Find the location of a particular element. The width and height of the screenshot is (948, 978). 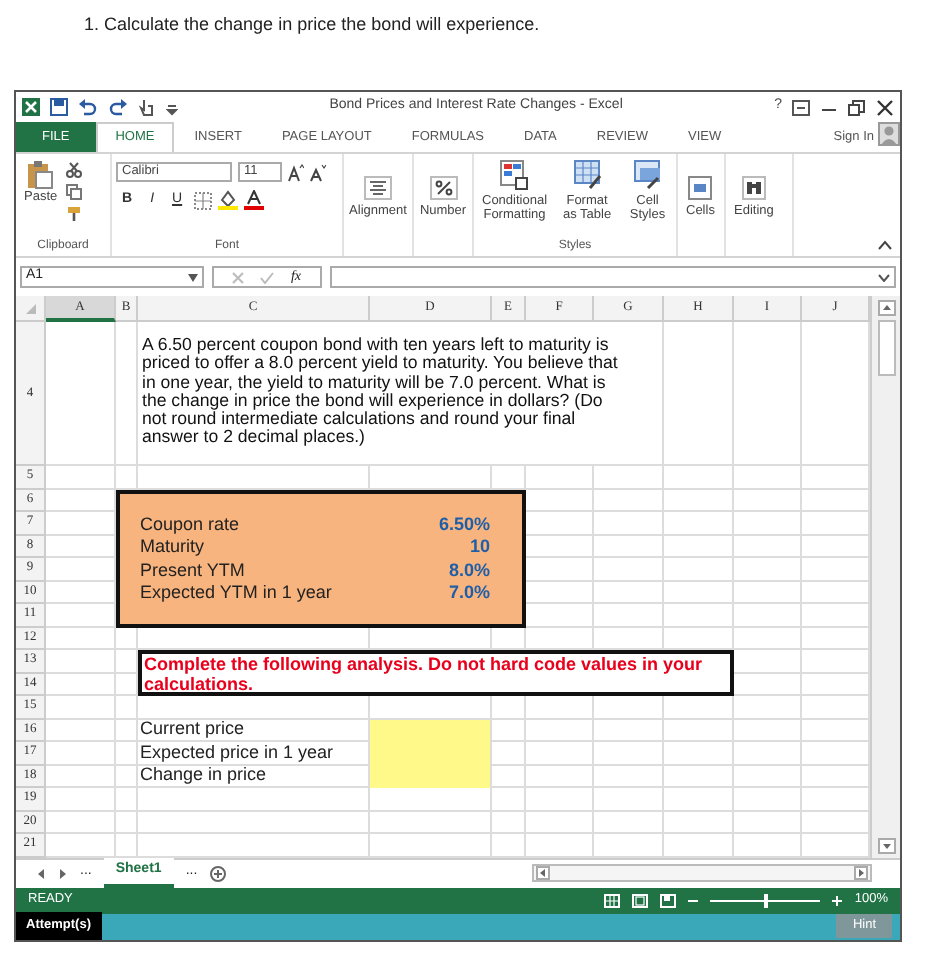

horizontal-scrollbar is located at coordinates (702, 873).